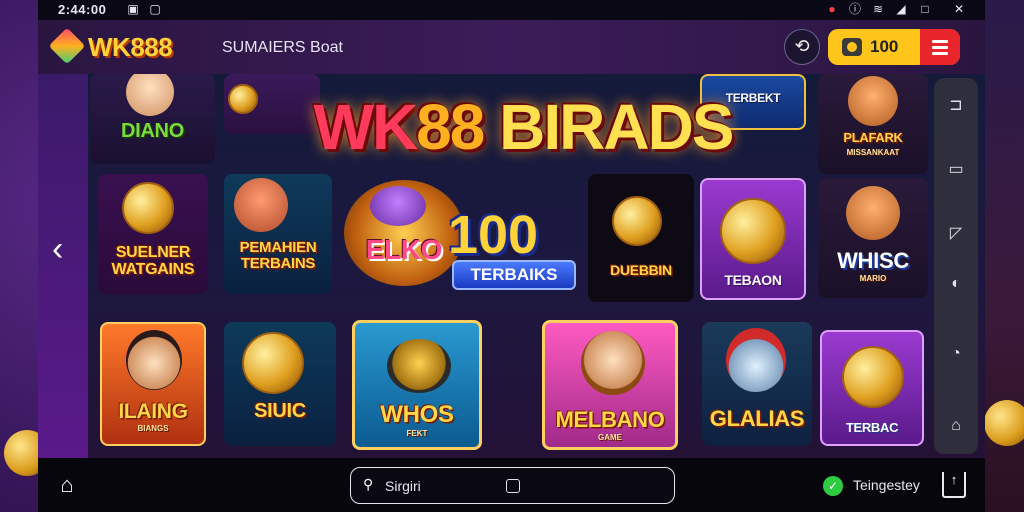 The height and width of the screenshot is (512, 1024). Describe the element at coordinates (403, 486) in the screenshot. I see `search-text: Sirgiri` at that location.